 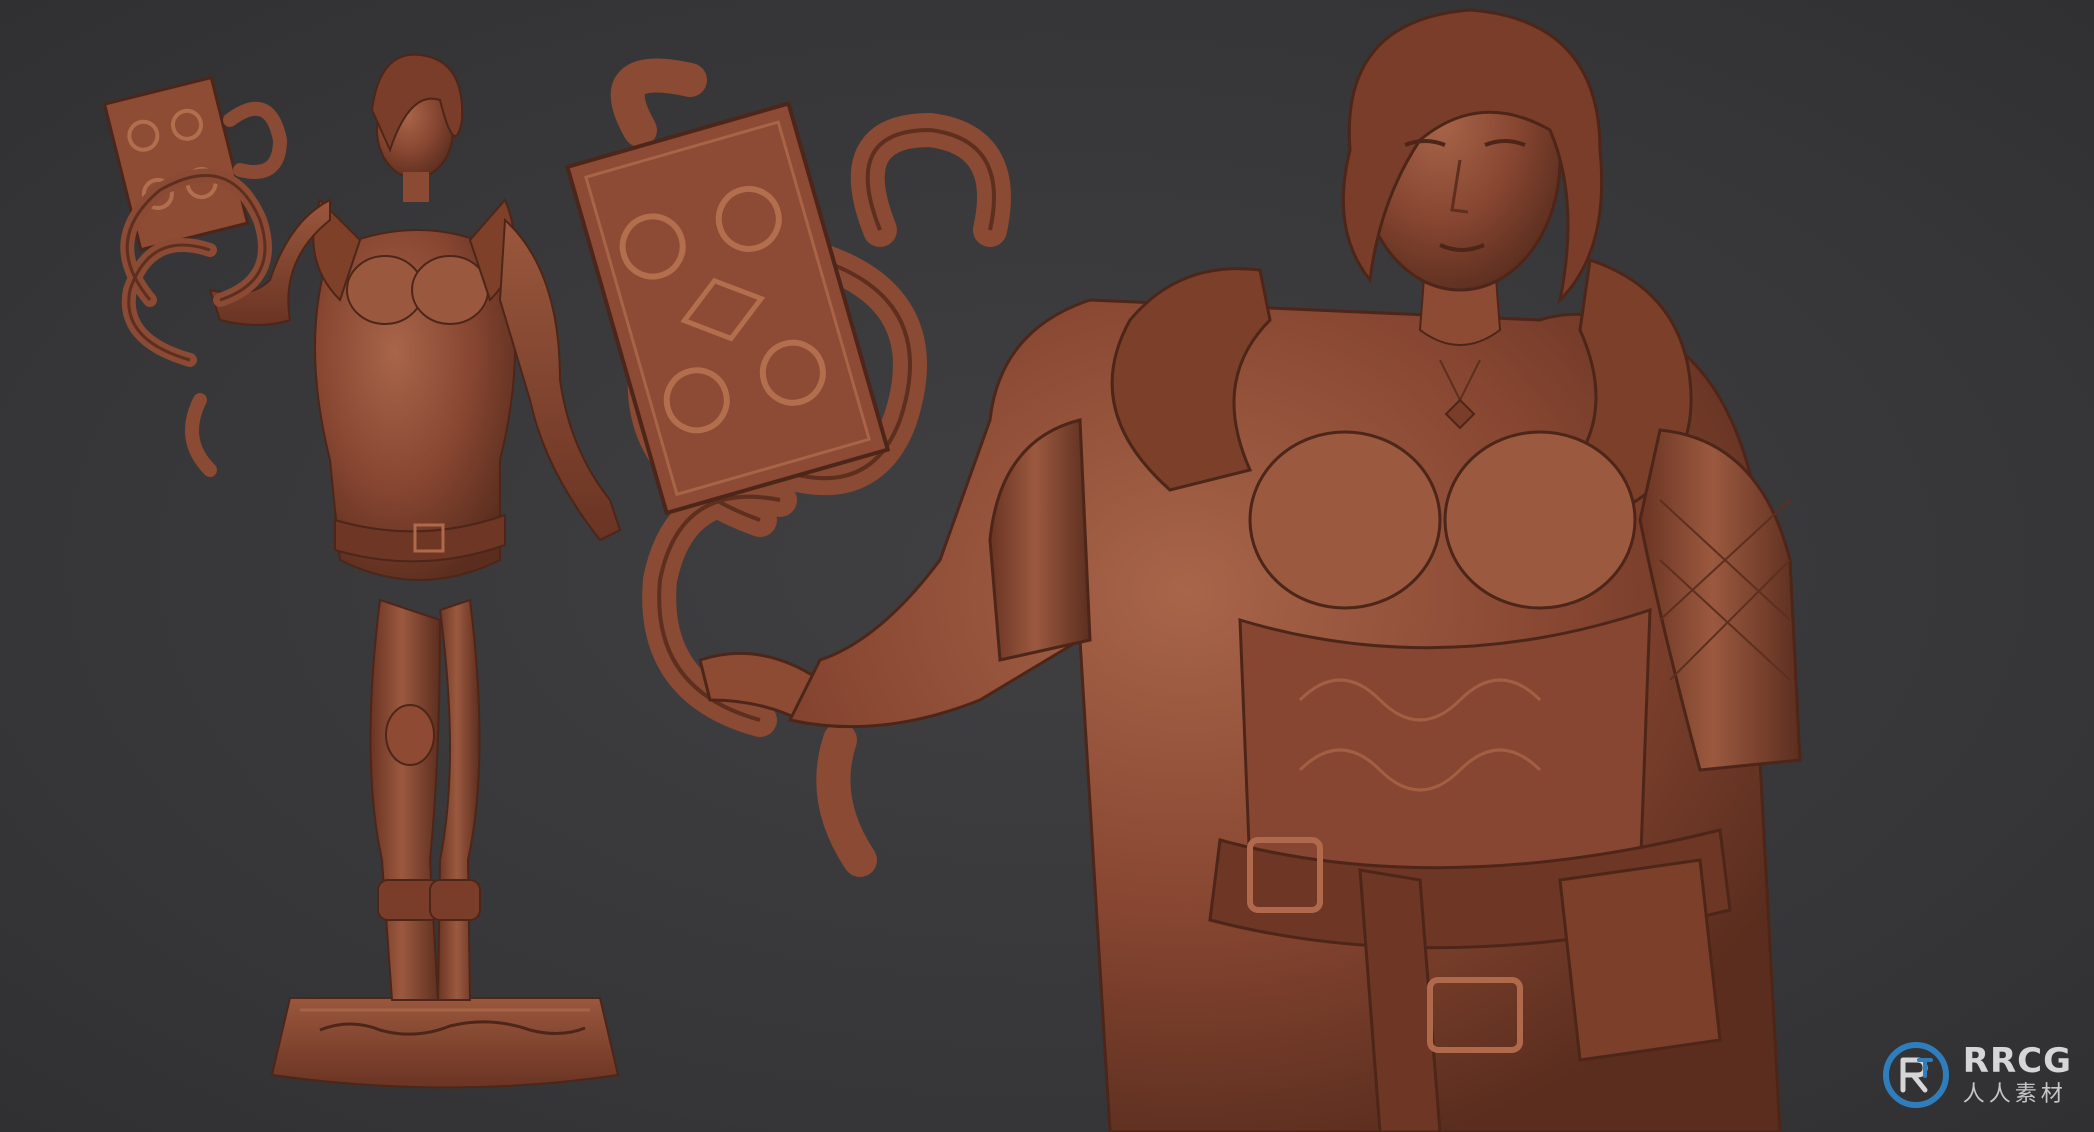 What do you see at coordinates (2014, 1094) in the screenshot?
I see `watermark-subtitle: 人人素材` at bounding box center [2014, 1094].